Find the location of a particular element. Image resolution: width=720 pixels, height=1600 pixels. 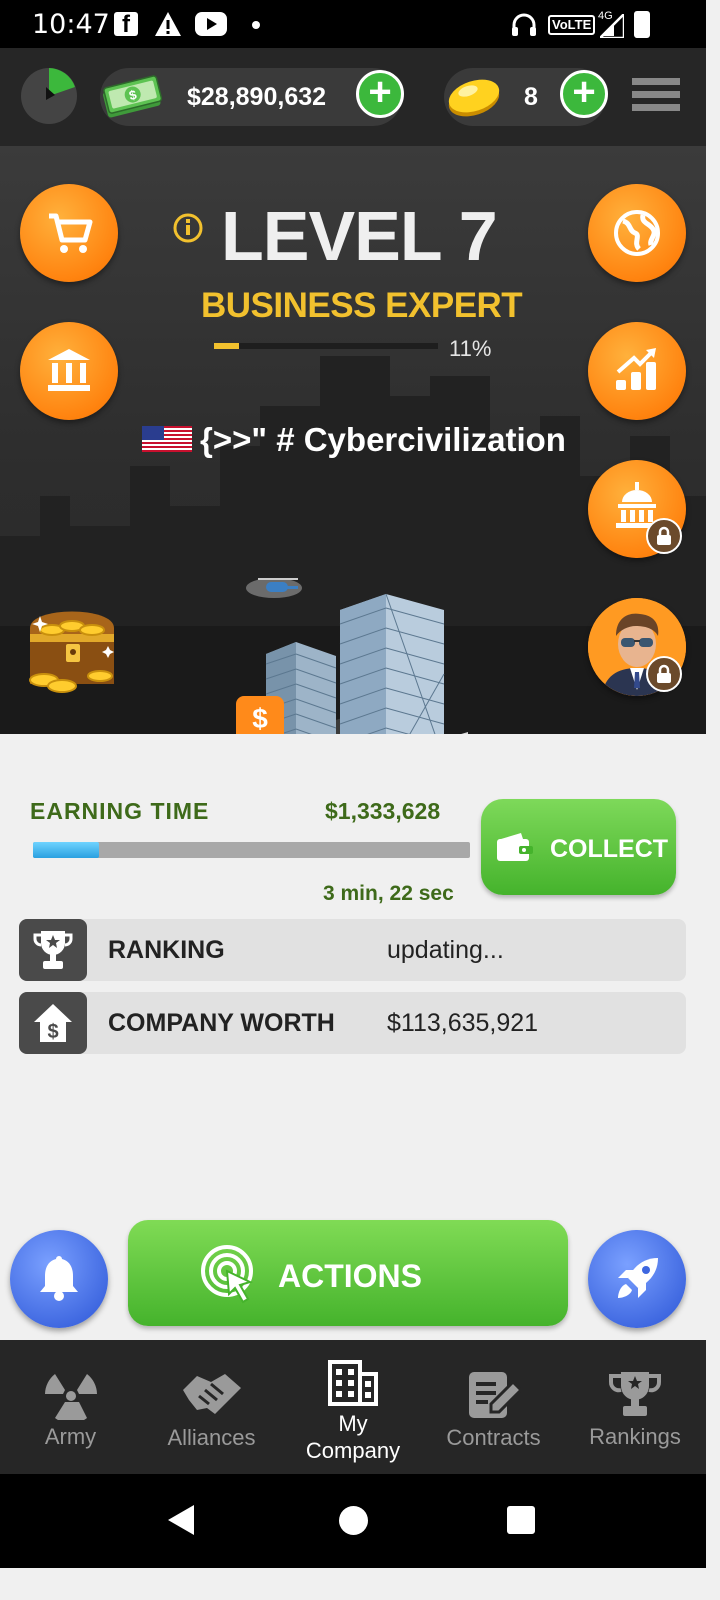

actions-label: ACTIONS is located at coordinates (350, 1276).